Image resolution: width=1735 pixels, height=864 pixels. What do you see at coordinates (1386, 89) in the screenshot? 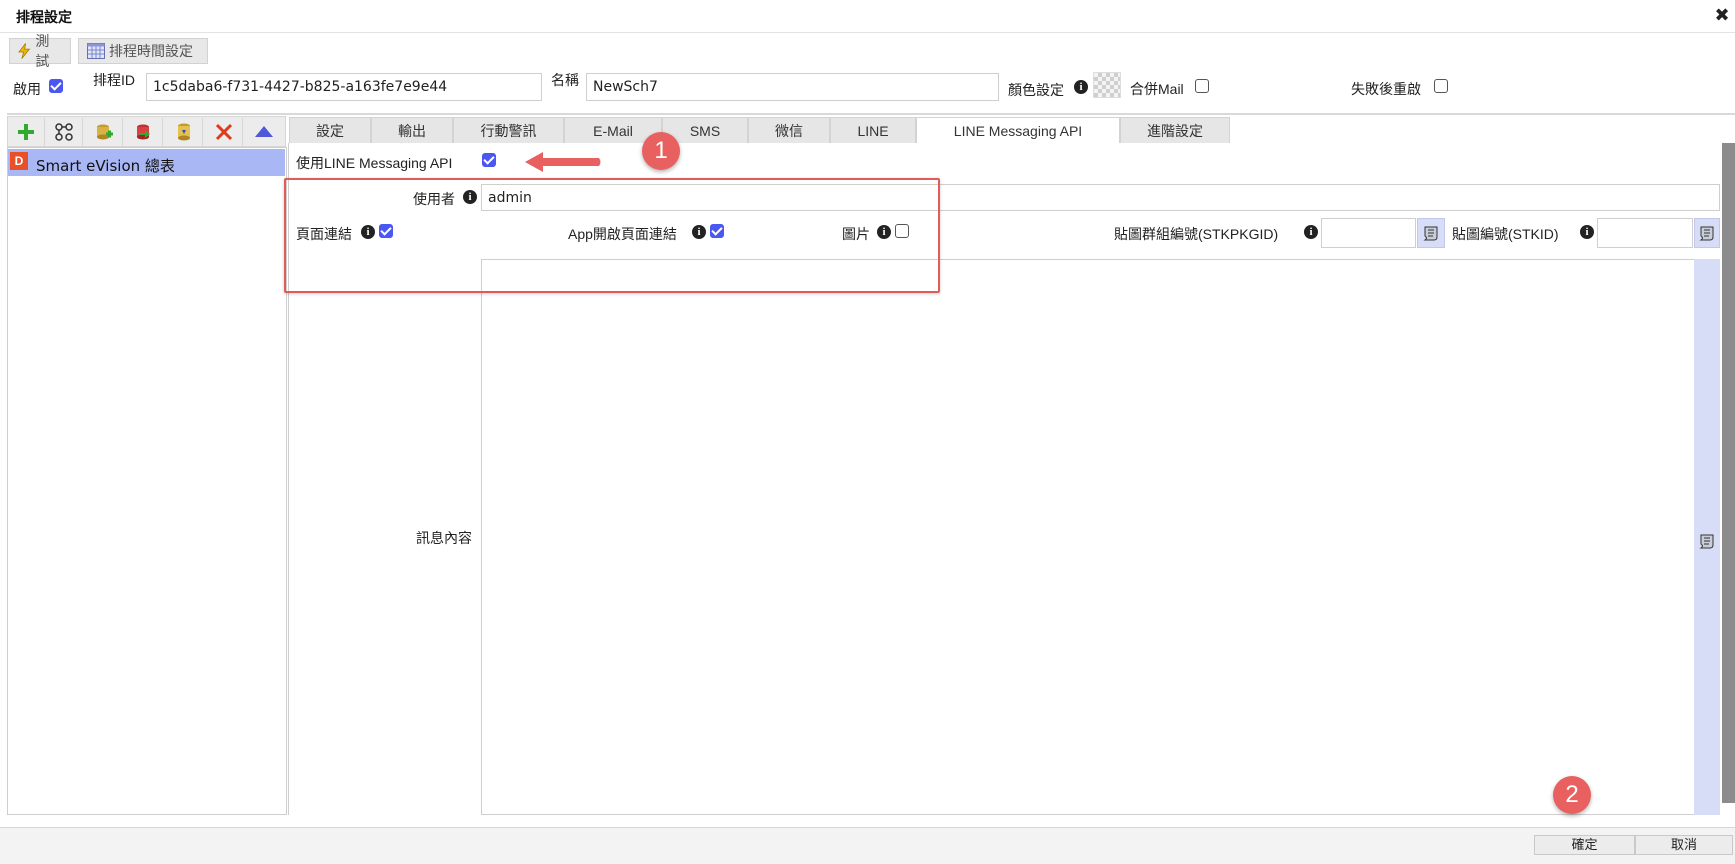
I see `retry-label: 失敗後重啟` at bounding box center [1386, 89].